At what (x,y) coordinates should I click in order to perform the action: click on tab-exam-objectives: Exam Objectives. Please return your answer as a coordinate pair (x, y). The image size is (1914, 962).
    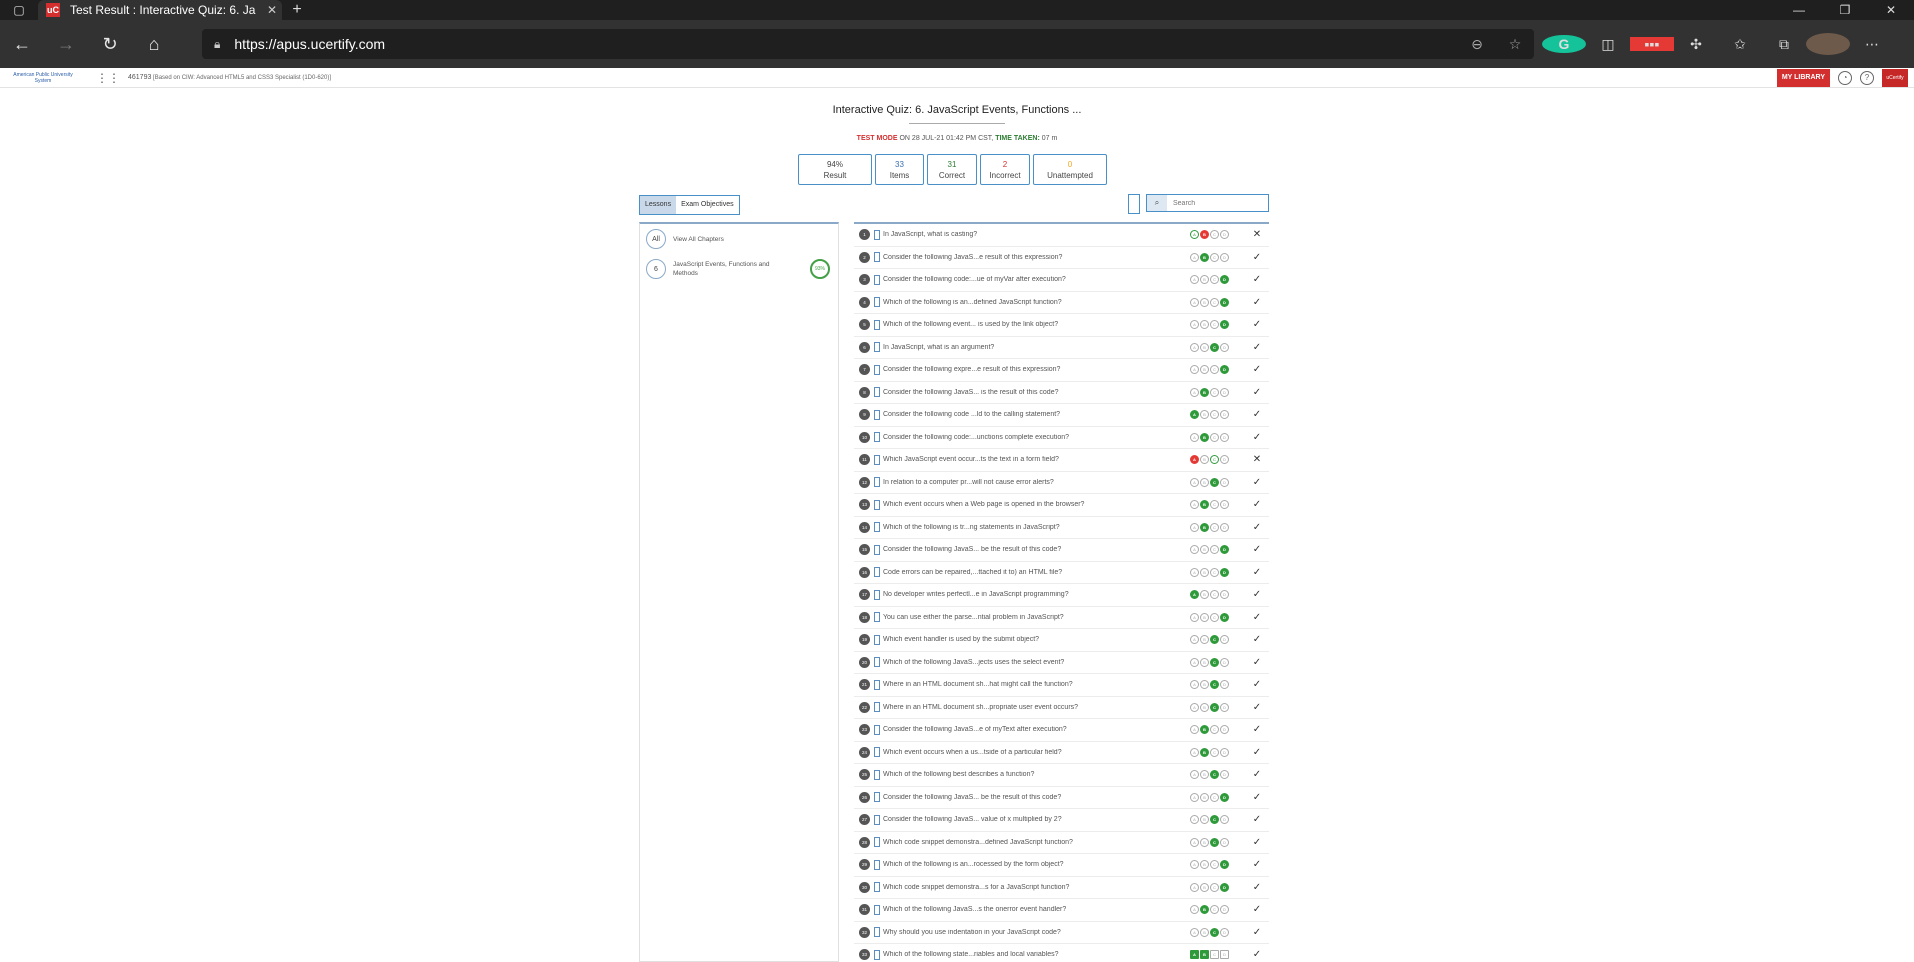
    Looking at the image, I should click on (707, 205).